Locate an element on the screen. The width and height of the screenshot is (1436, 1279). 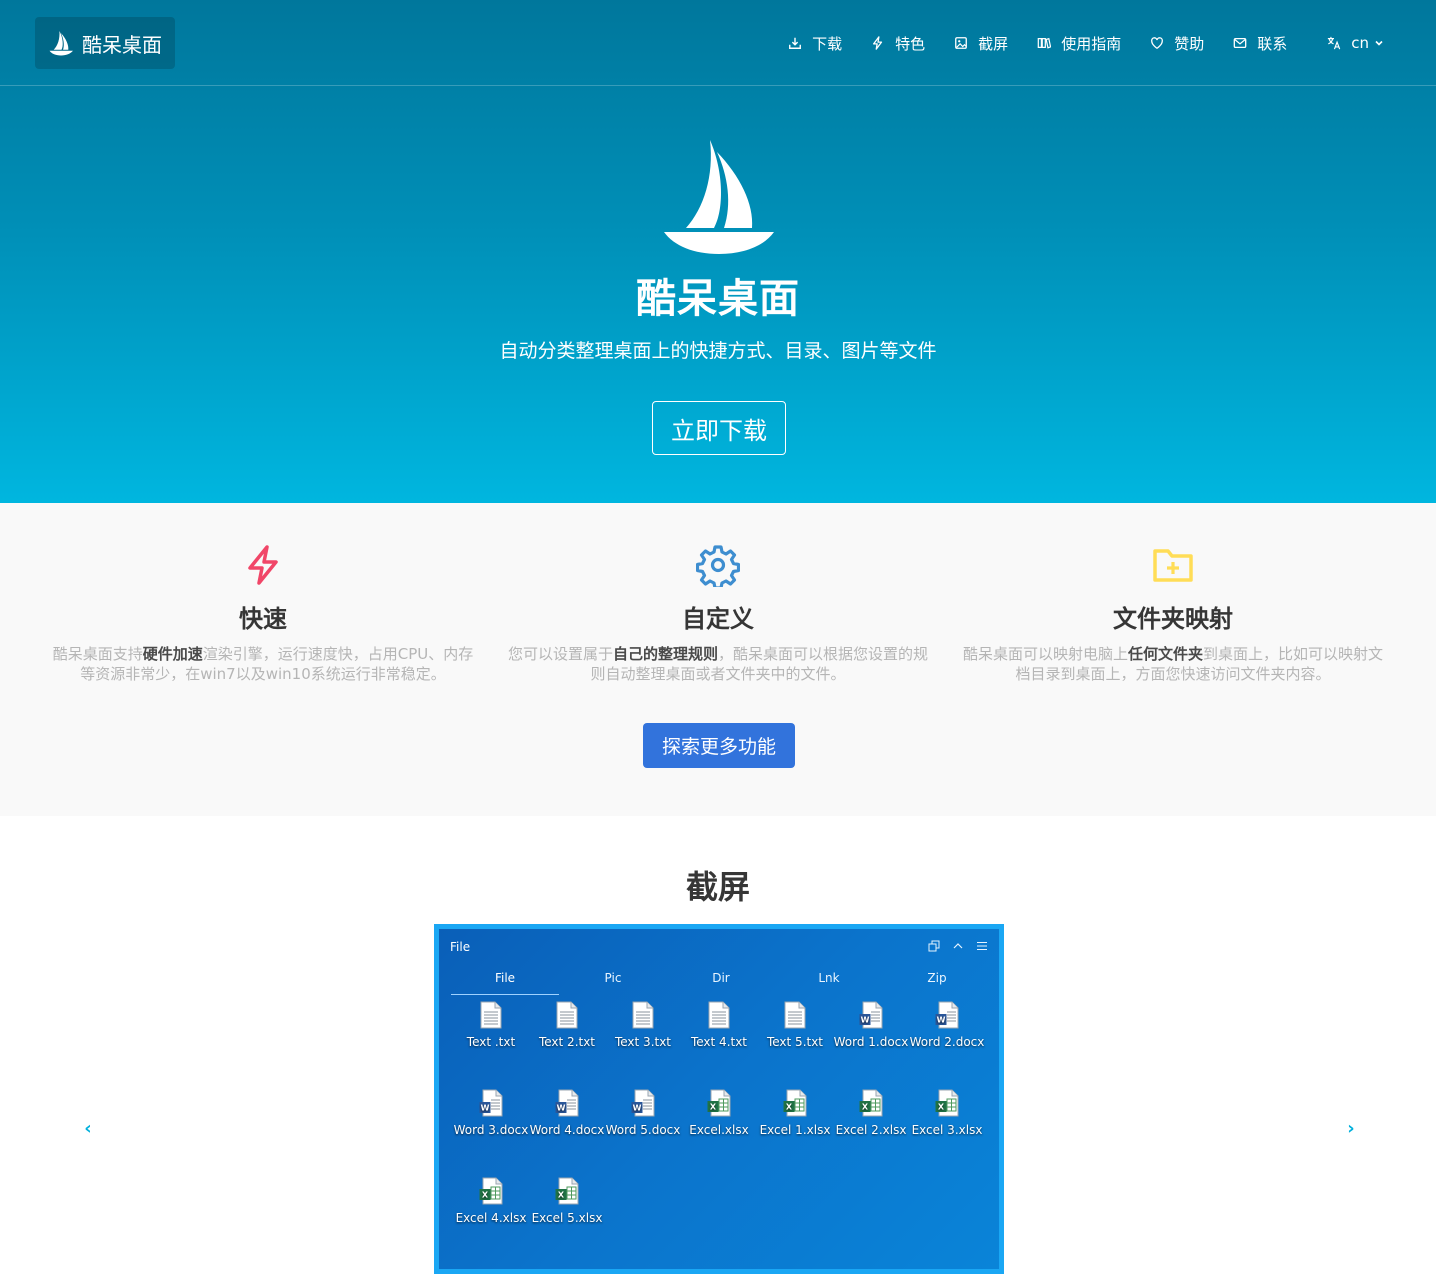
nav-item-download: 下载 is located at coordinates (815, 43).